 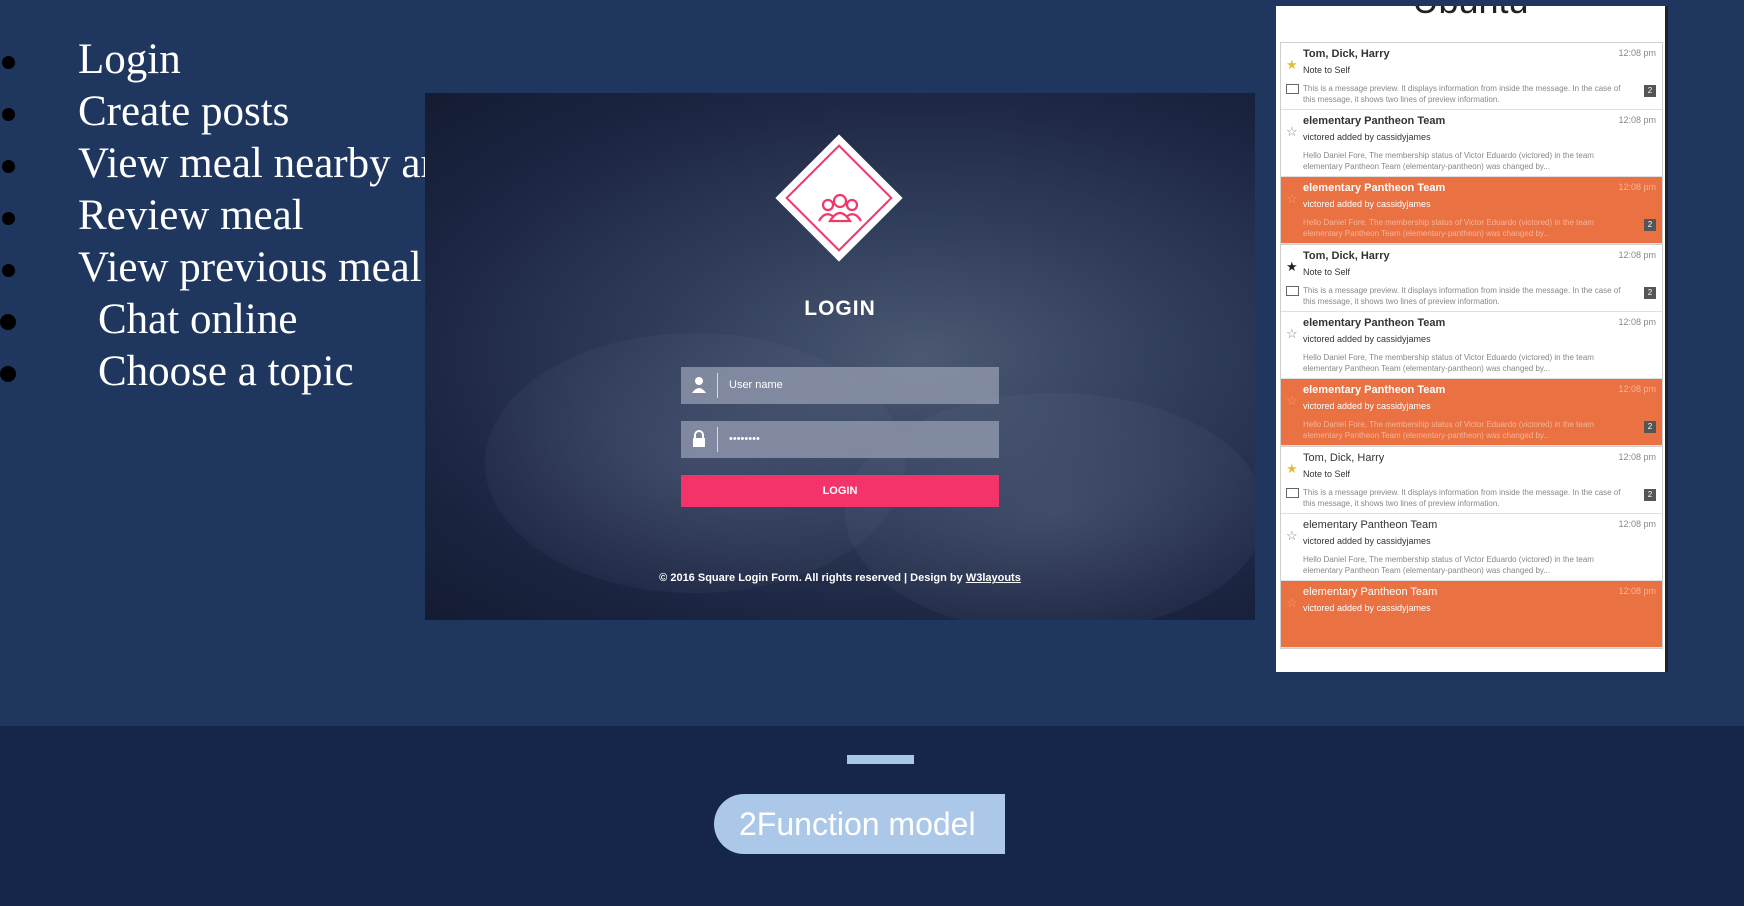 I want to click on username-field: User name, so click(x=840, y=385).